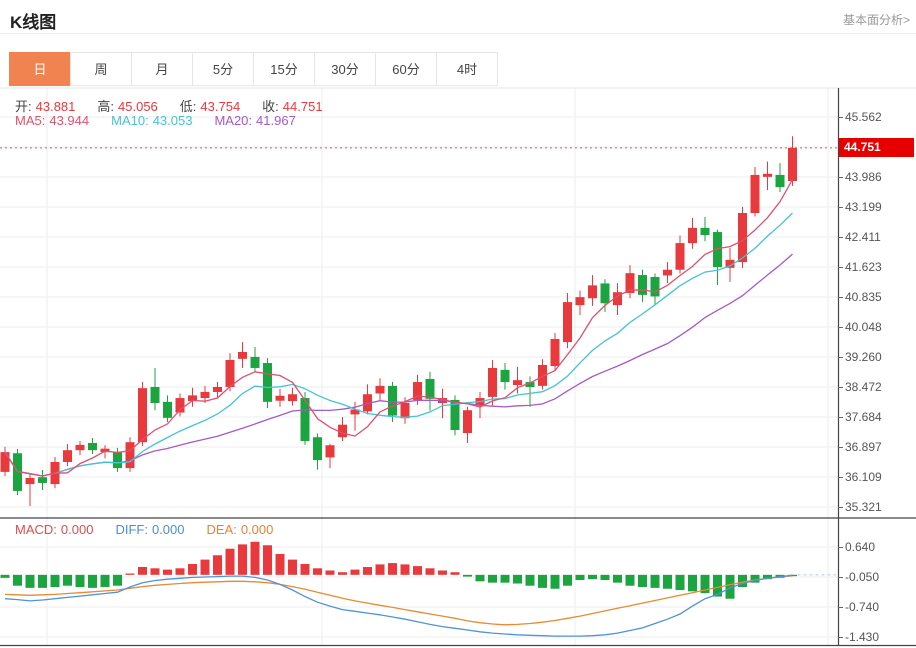 This screenshot has width=916, height=648. What do you see at coordinates (840, 327) in the screenshot?
I see `price-axis-label-6-tick` at bounding box center [840, 327].